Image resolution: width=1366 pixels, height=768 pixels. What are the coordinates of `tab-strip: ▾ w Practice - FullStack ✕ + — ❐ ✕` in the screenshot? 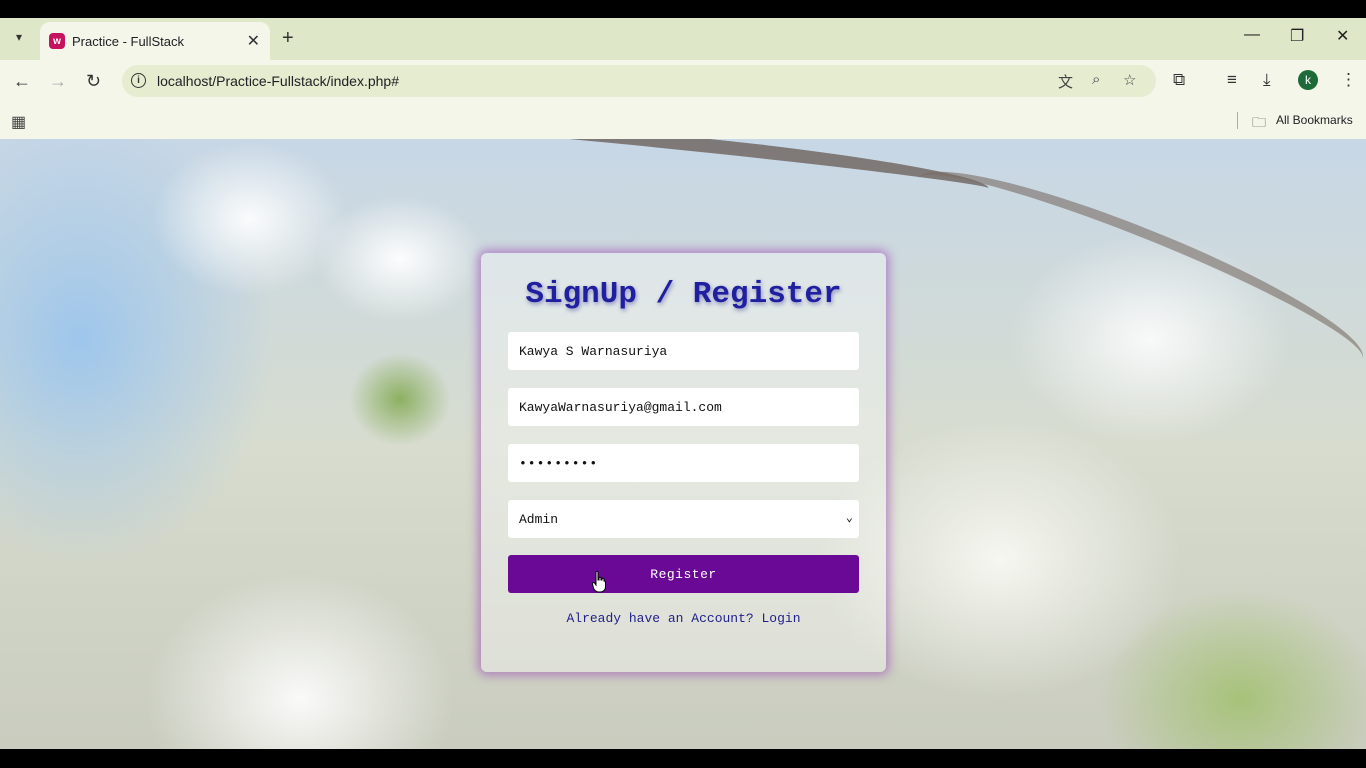 It's located at (683, 39).